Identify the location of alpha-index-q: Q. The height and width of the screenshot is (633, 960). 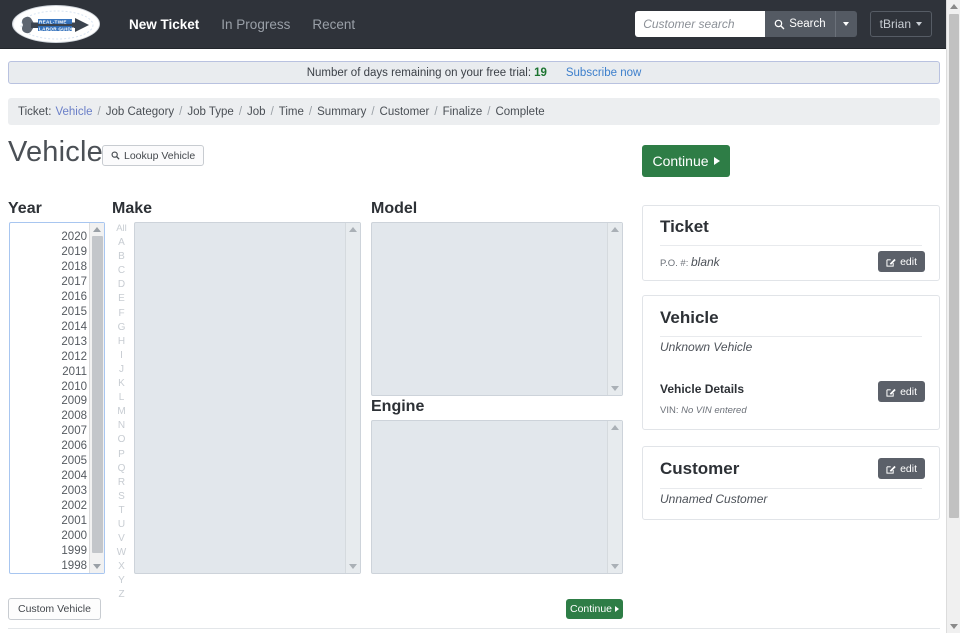
(122, 469).